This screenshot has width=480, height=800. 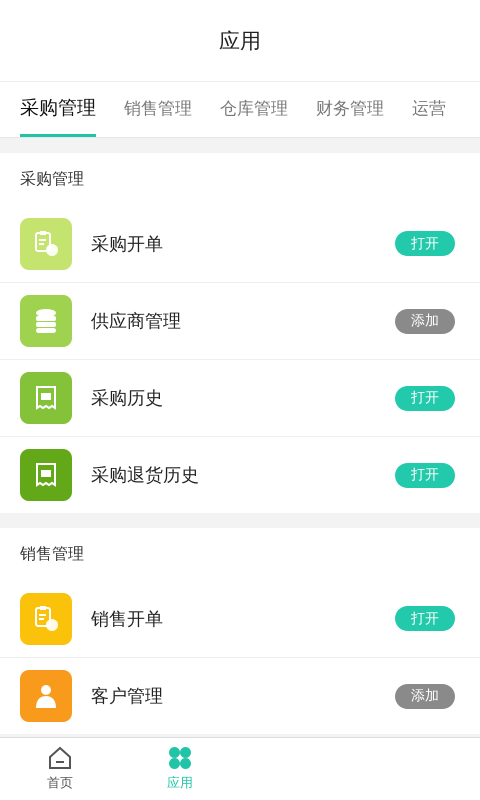 What do you see at coordinates (145, 475) in the screenshot?
I see `app-name: 采购退货历史` at bounding box center [145, 475].